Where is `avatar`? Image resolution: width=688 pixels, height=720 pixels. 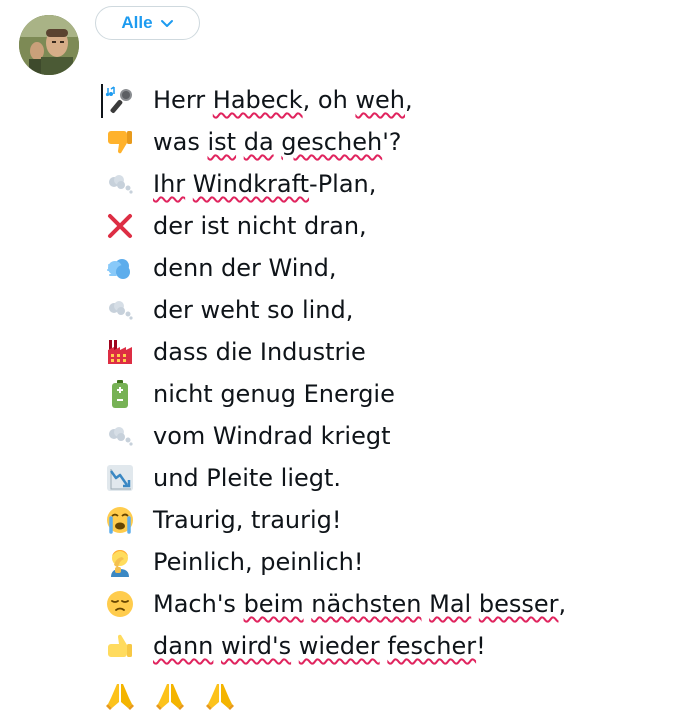
avatar is located at coordinates (49, 45).